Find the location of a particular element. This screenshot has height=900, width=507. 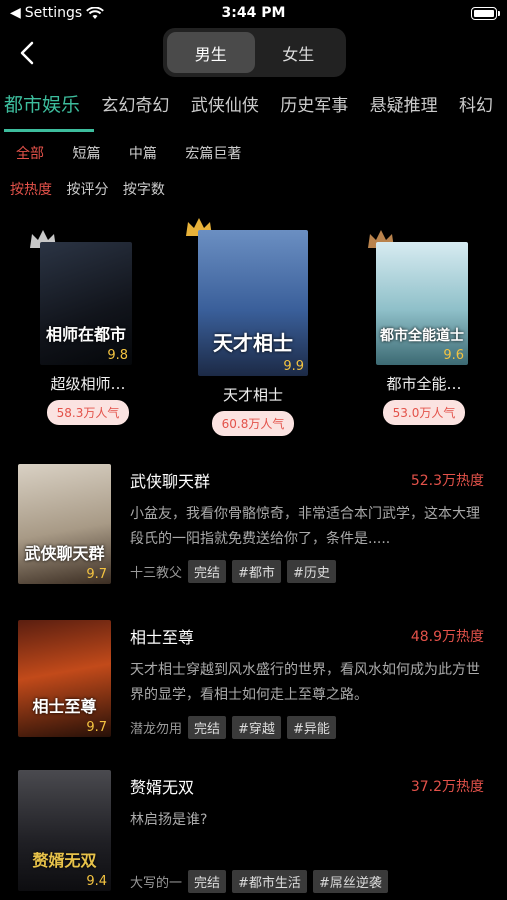

book-title: 武侠聊天群 is located at coordinates (170, 481).